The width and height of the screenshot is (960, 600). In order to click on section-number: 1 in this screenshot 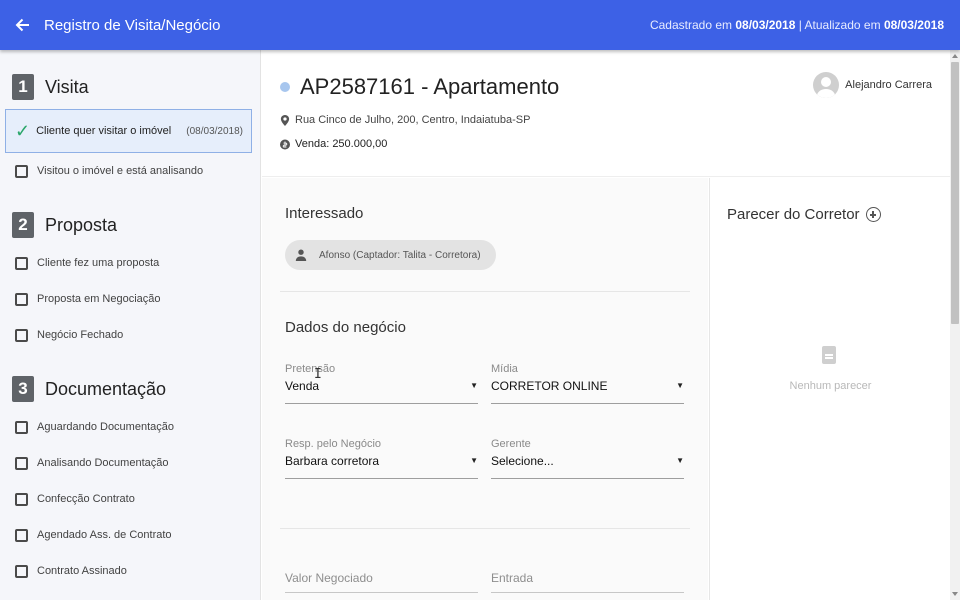, I will do `click(23, 87)`.